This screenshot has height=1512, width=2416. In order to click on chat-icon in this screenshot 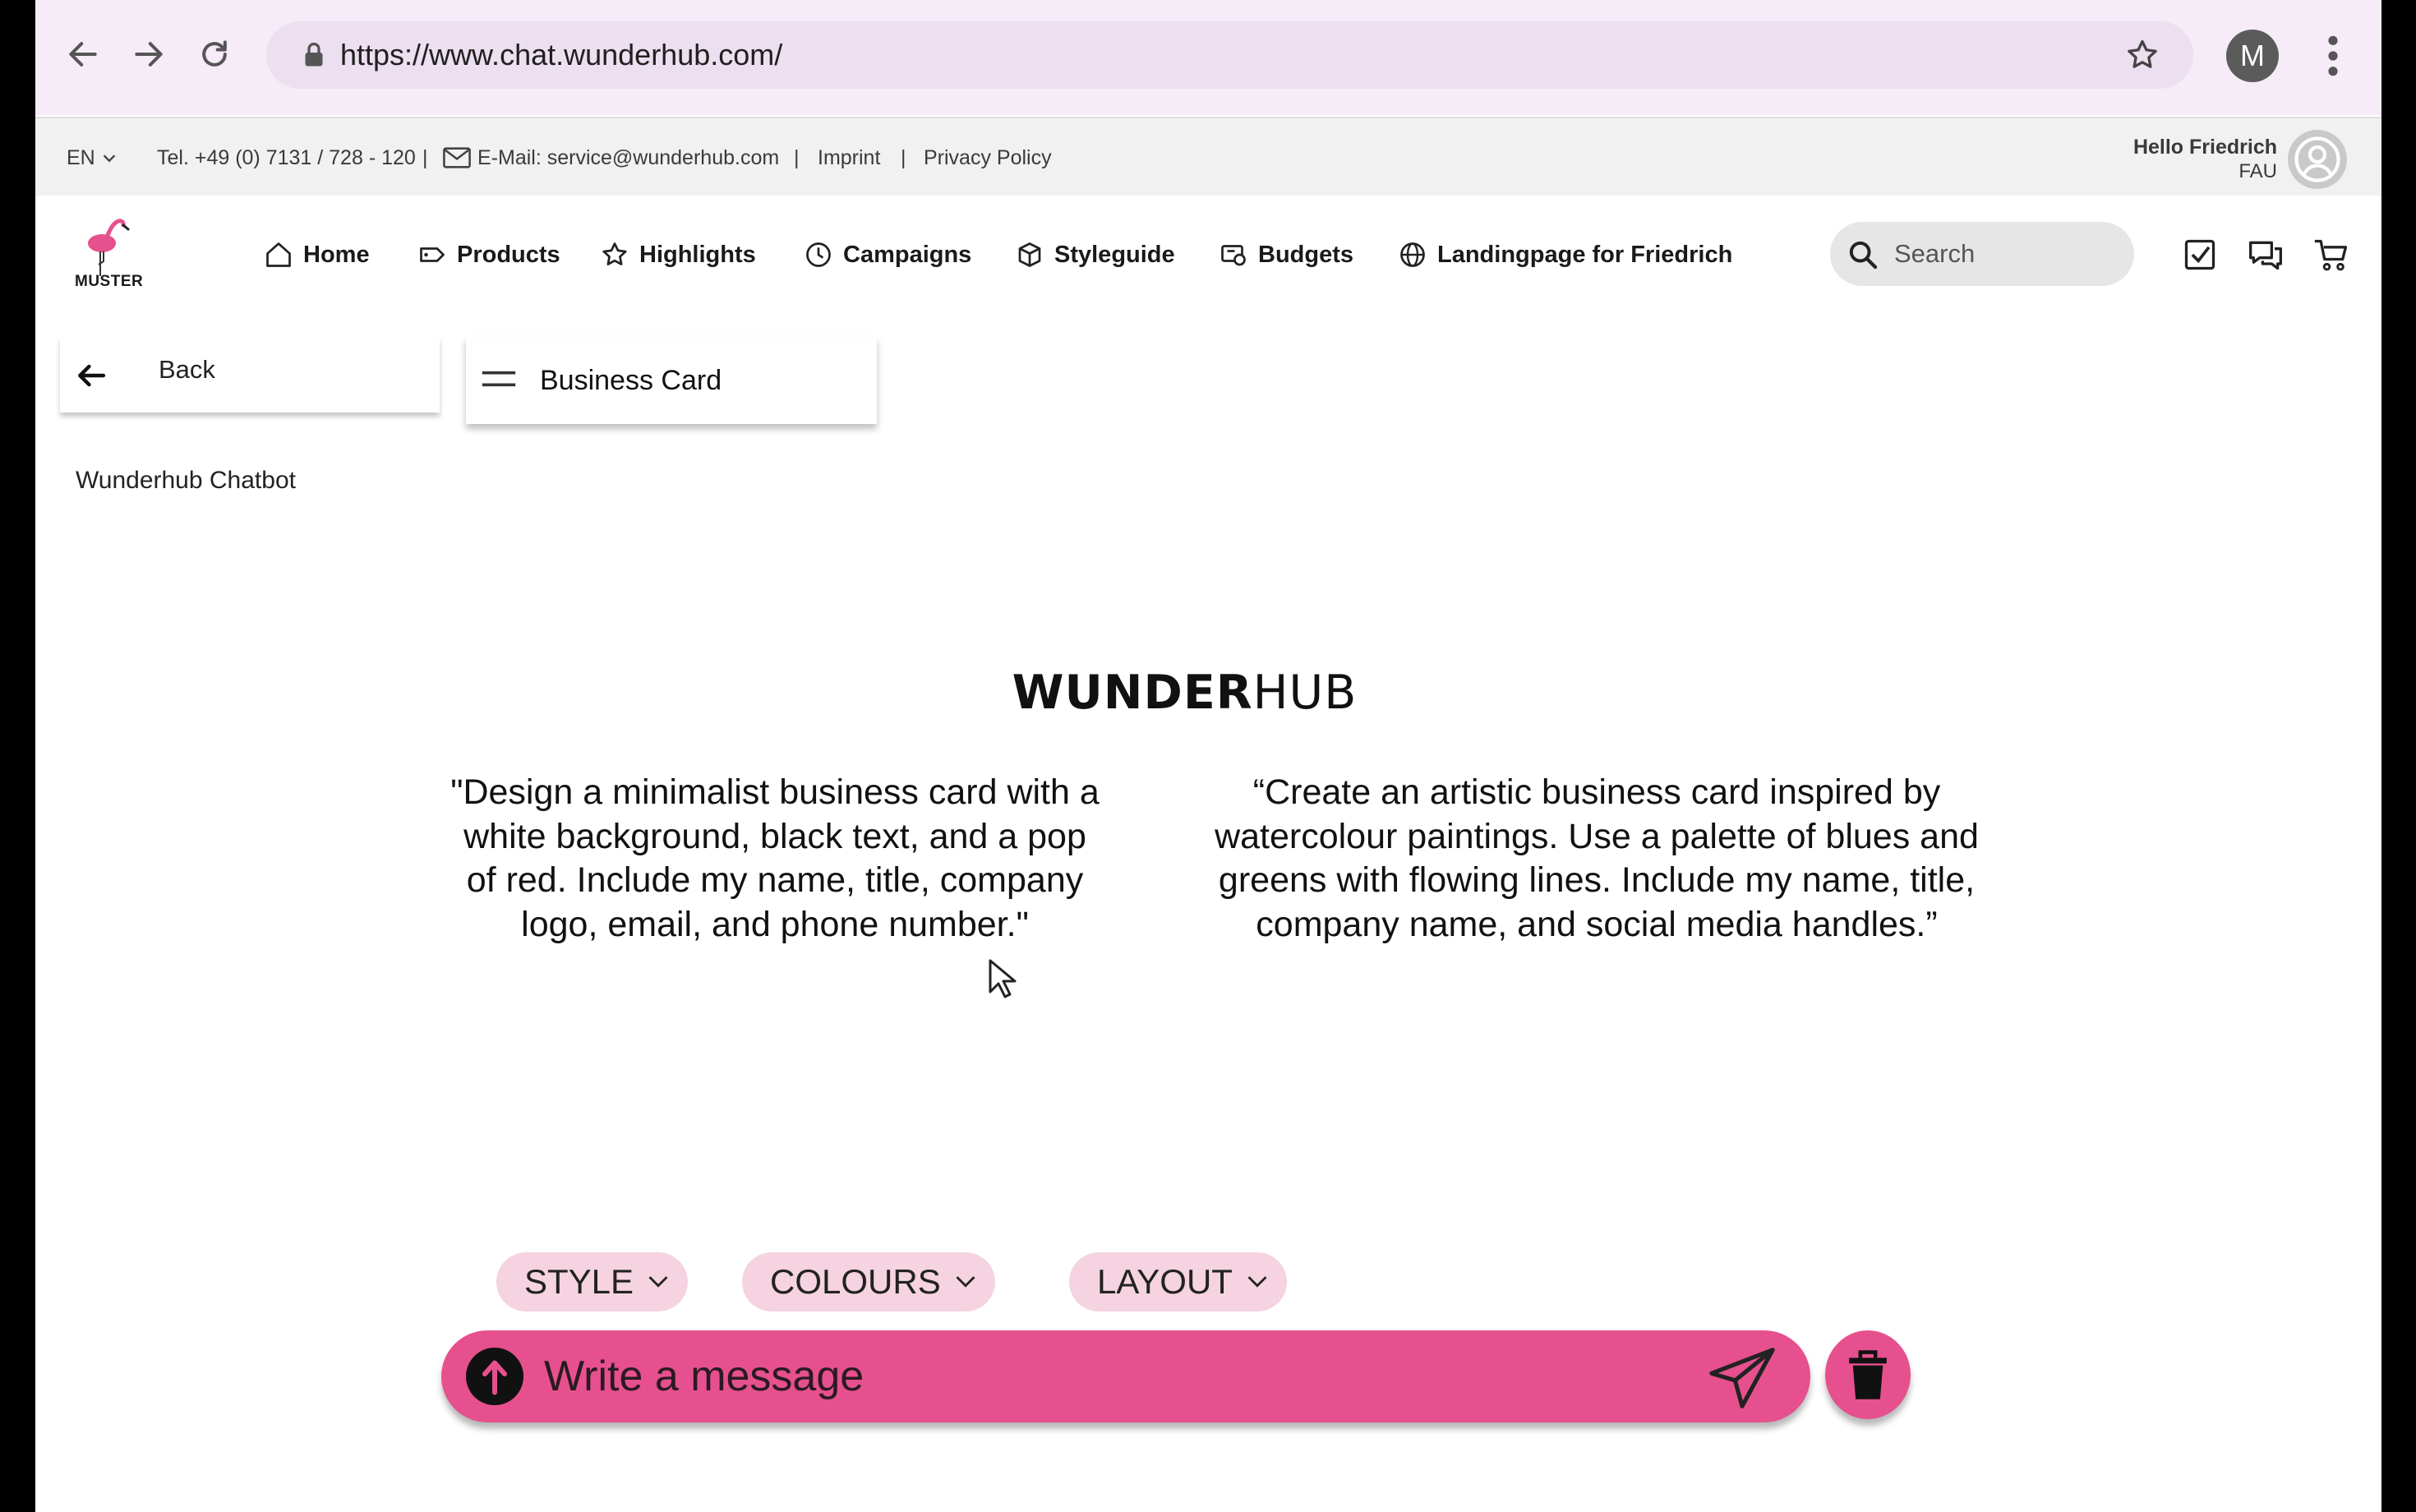, I will do `click(2266, 255)`.